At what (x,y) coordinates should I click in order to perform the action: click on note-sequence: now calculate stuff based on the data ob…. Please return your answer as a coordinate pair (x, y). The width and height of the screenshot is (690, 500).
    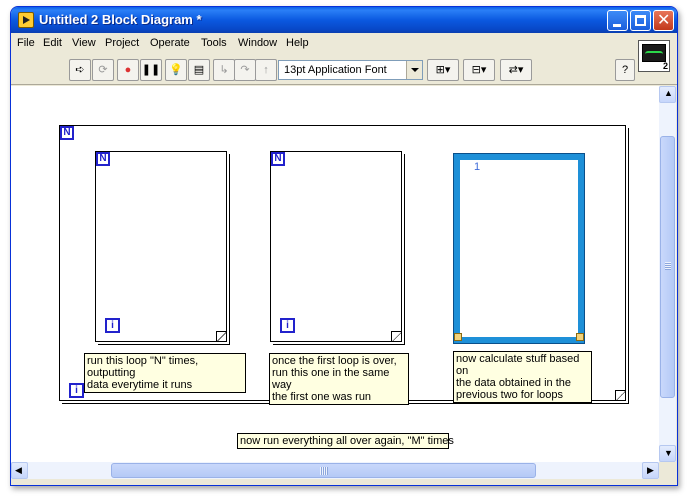
    Looking at the image, I should click on (522, 377).